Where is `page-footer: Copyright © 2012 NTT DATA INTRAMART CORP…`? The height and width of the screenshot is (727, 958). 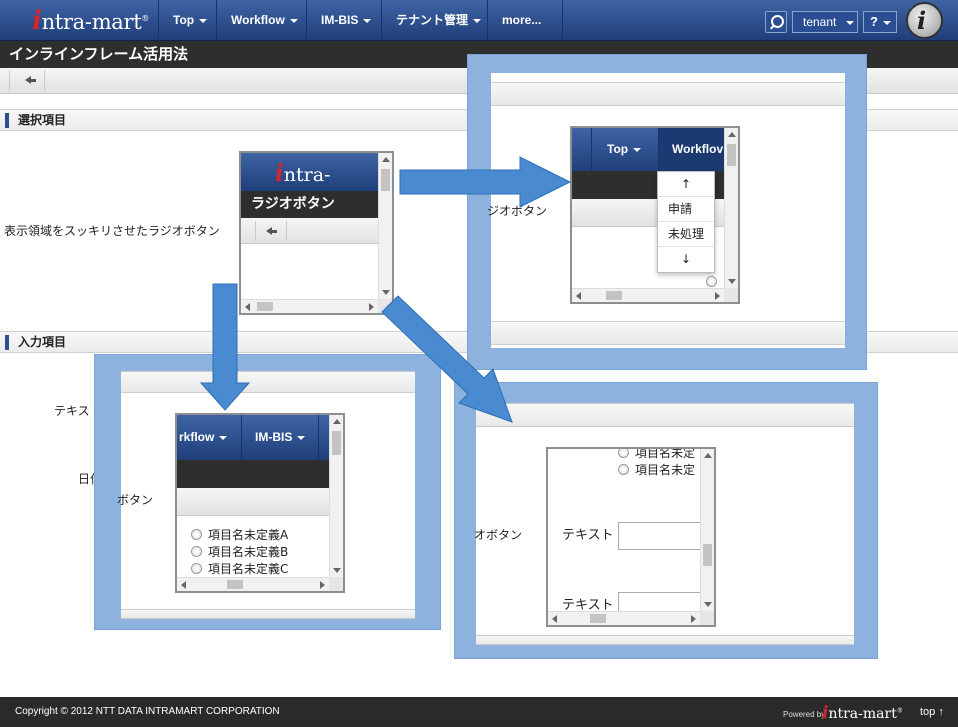
page-footer: Copyright © 2012 NTT DATA INTRAMART CORP… is located at coordinates (479, 712).